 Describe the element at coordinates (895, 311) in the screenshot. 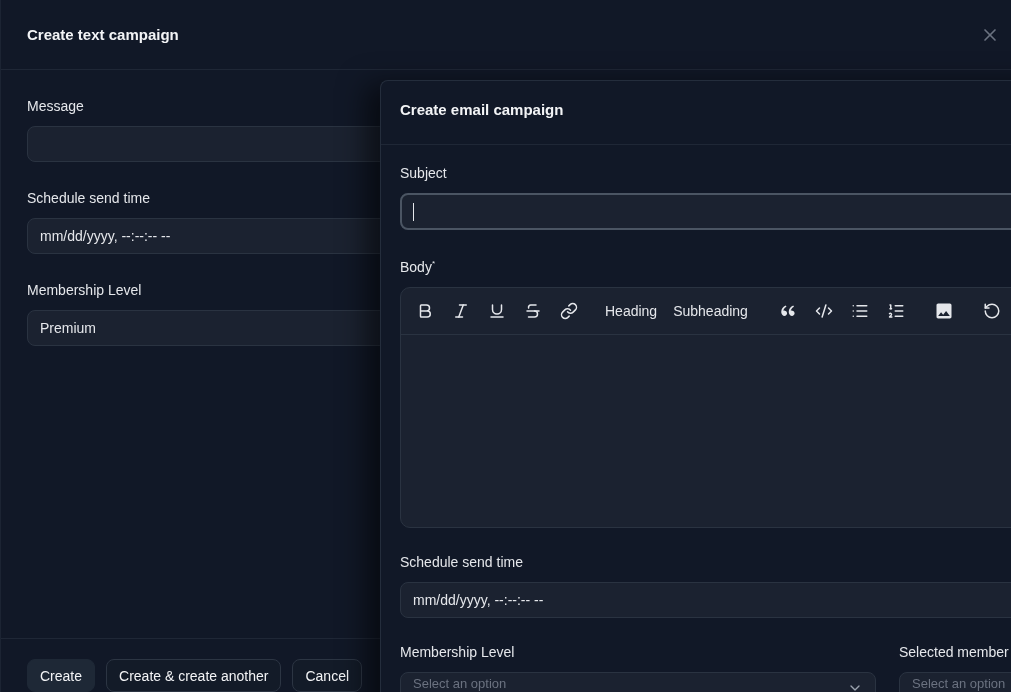

I see `numbered-list-icon` at that location.